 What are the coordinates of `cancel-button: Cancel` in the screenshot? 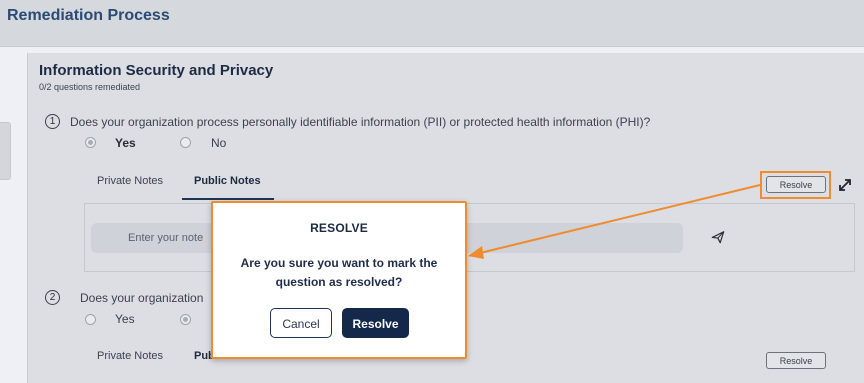 It's located at (301, 323).